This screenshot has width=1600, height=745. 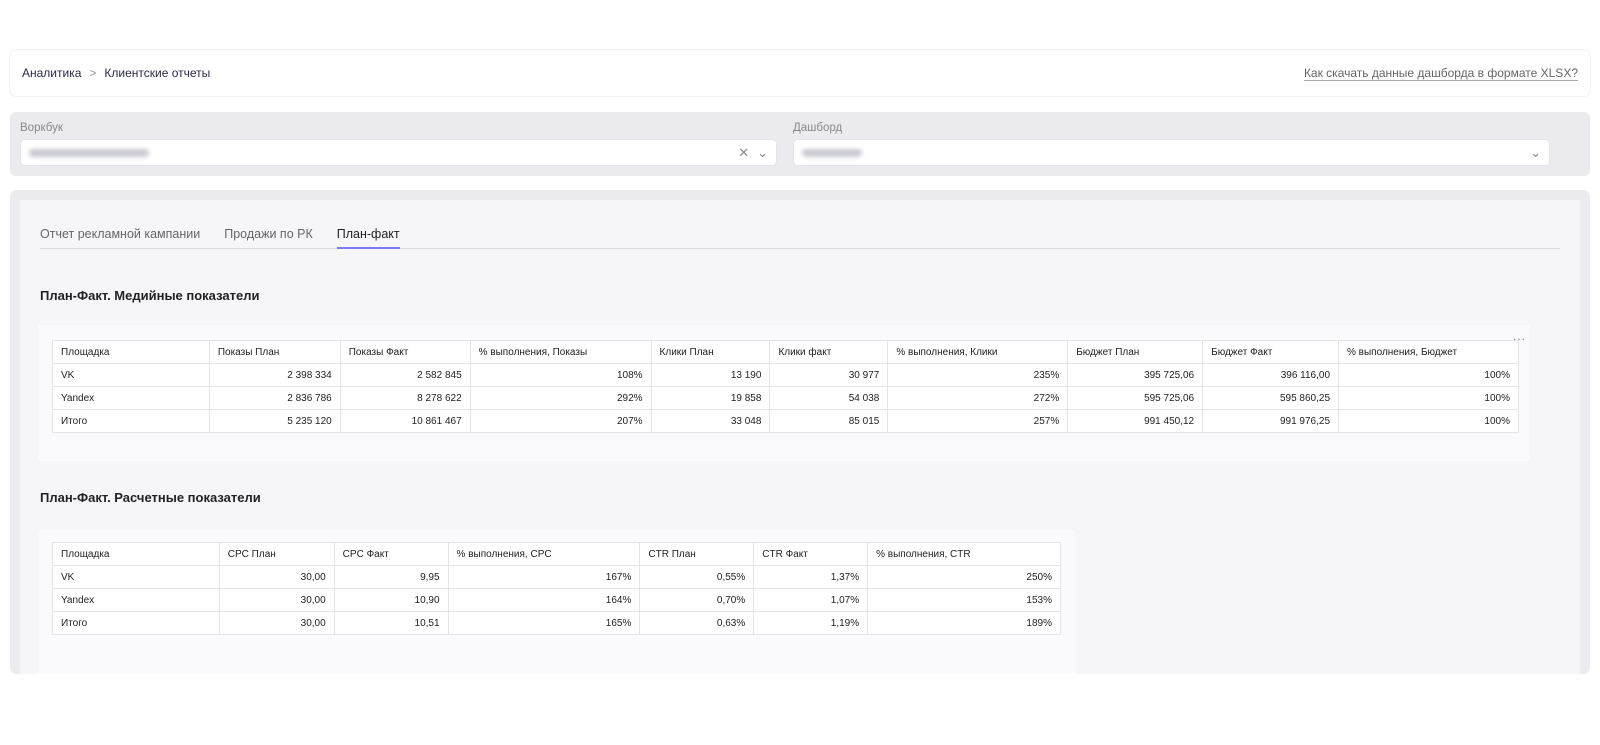 What do you see at coordinates (811, 600) in the screenshot?
I see `table-cell: 1,07%` at bounding box center [811, 600].